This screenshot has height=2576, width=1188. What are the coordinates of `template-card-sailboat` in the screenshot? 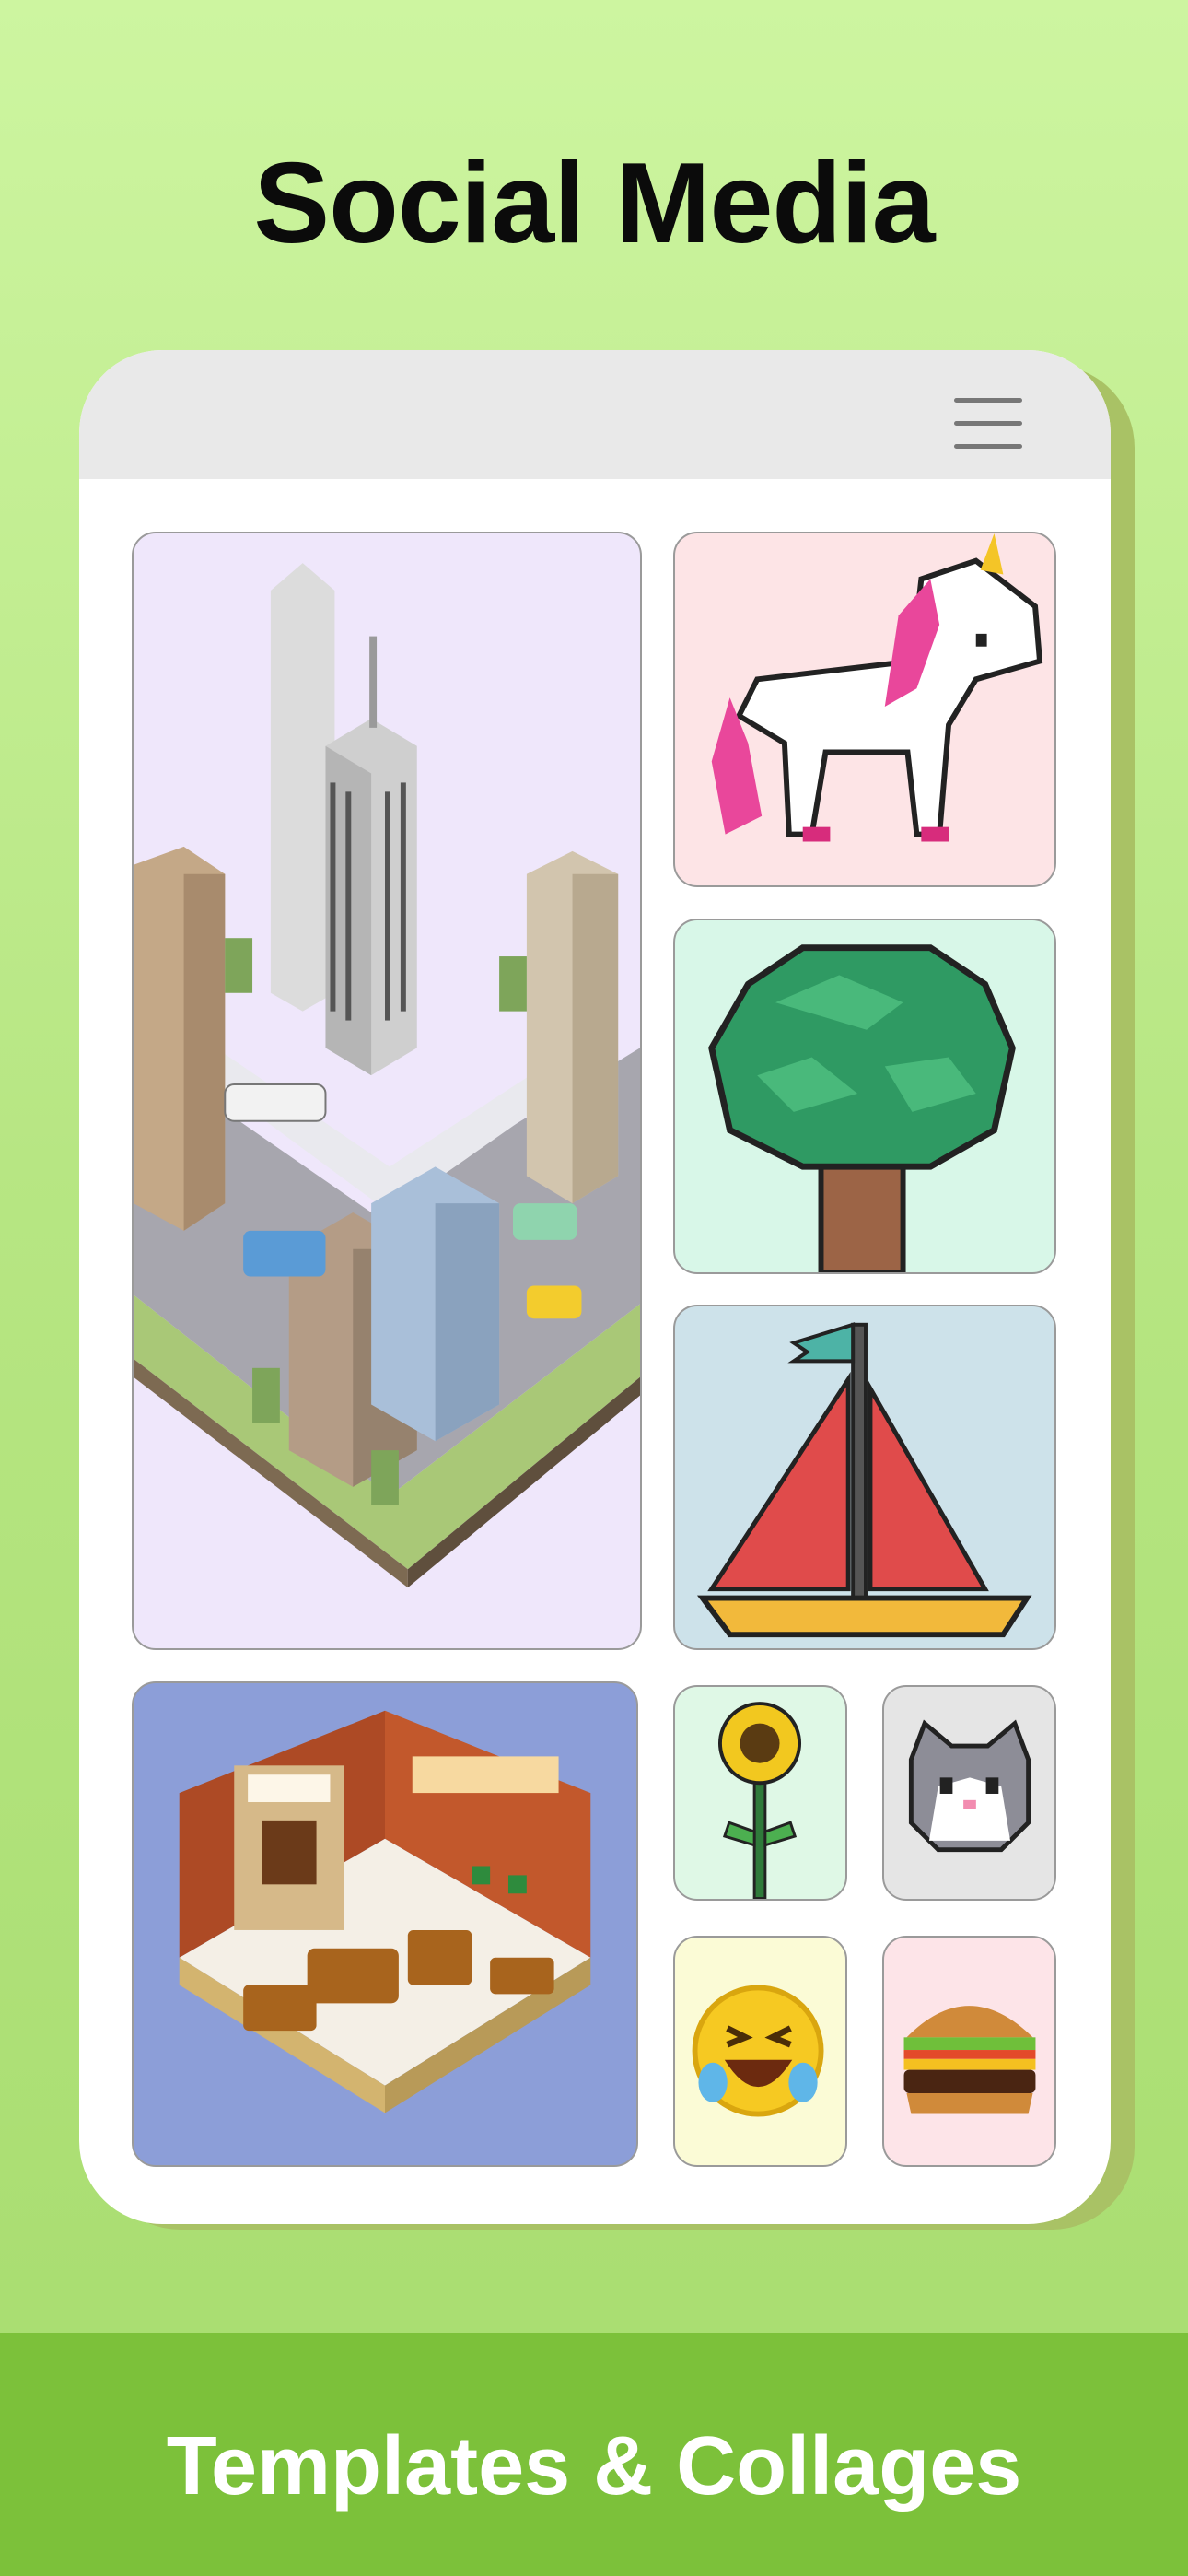 It's located at (864, 1477).